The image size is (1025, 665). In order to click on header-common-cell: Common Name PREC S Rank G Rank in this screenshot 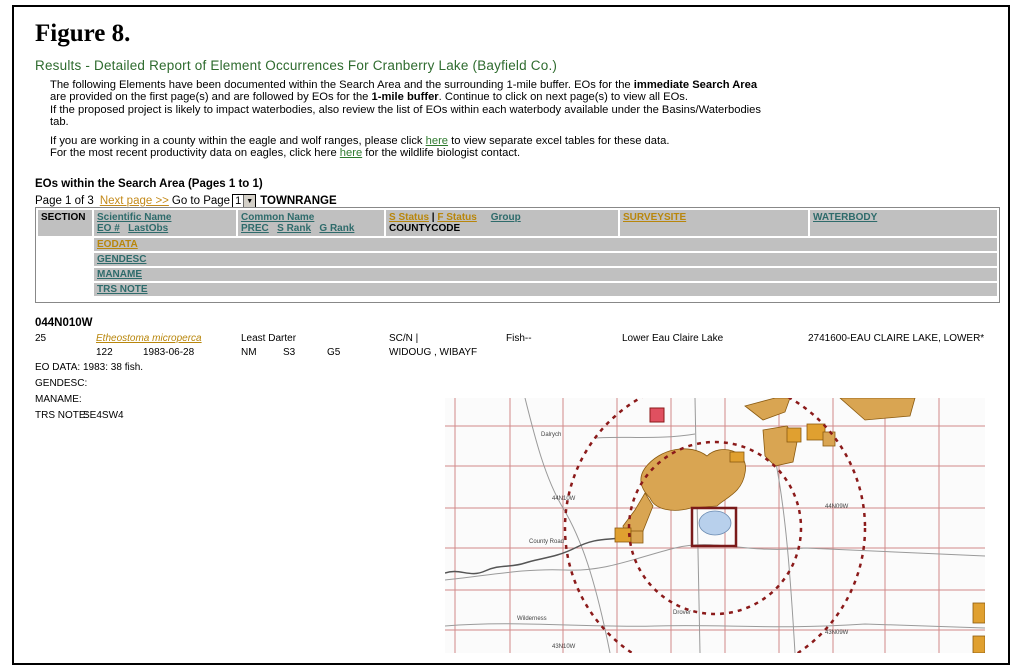, I will do `click(311, 223)`.